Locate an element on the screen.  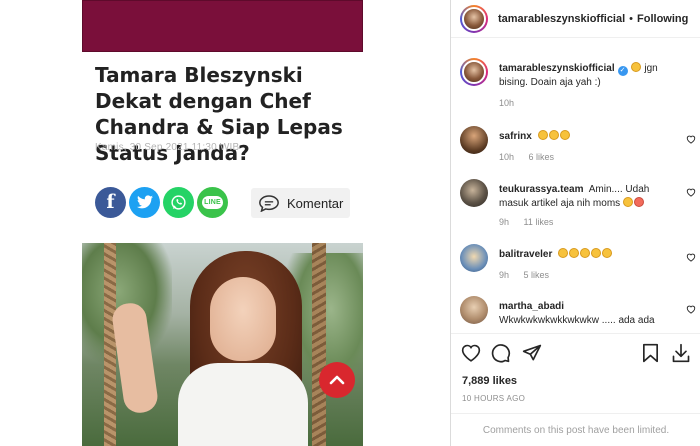
article-date: Kamis, 30 Sep 2021 11:30 WIB is located at coordinates (167, 147).